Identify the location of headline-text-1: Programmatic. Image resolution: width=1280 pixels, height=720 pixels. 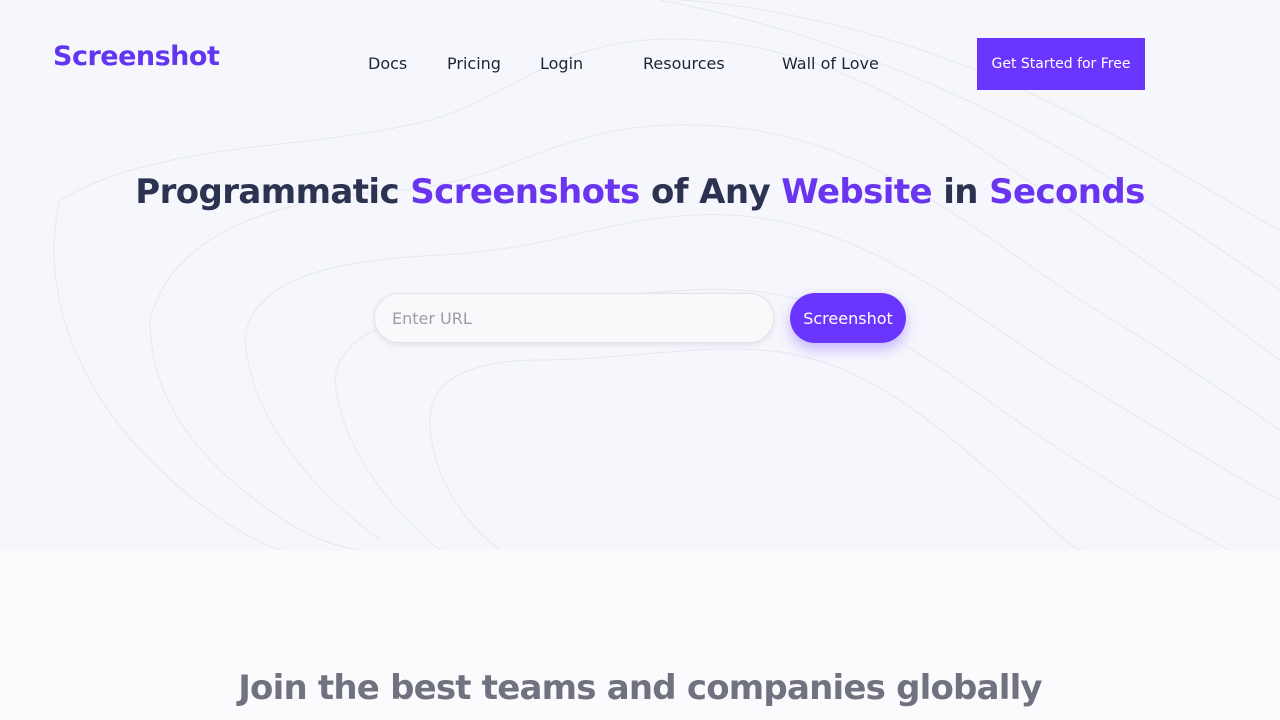
(273, 192).